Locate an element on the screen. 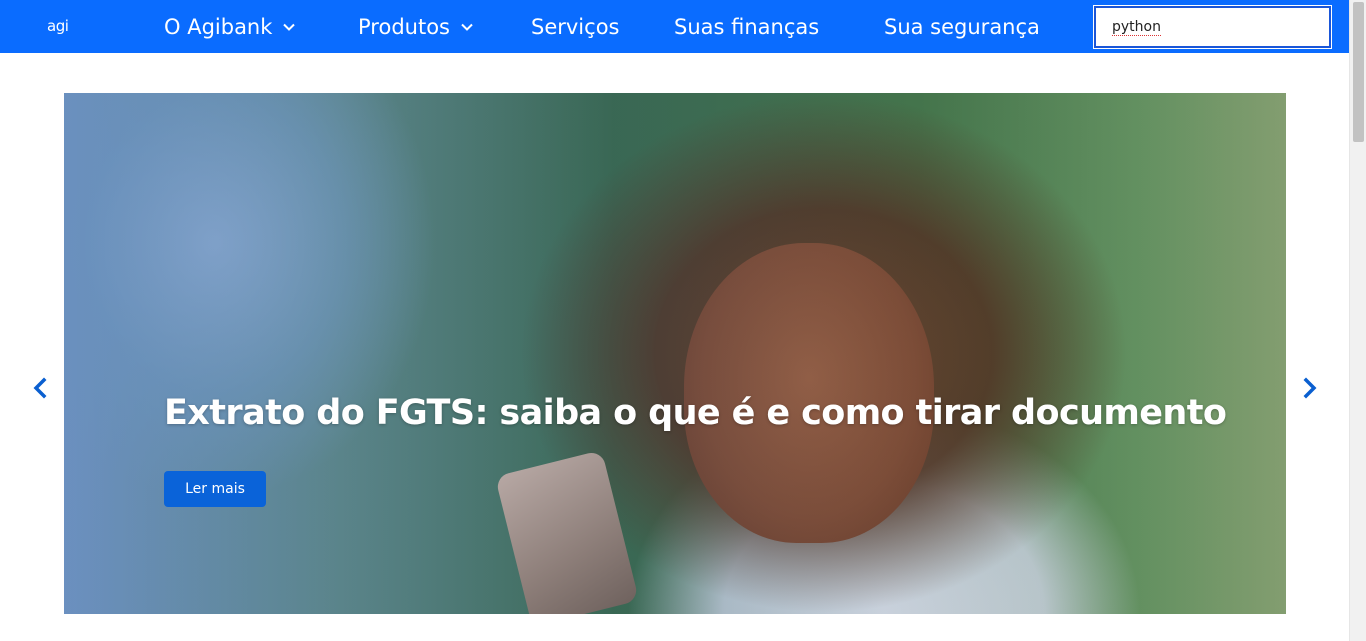 Image resolution: width=1366 pixels, height=641 pixels. nav-suas-financas: Suas finanças is located at coordinates (746, 27).